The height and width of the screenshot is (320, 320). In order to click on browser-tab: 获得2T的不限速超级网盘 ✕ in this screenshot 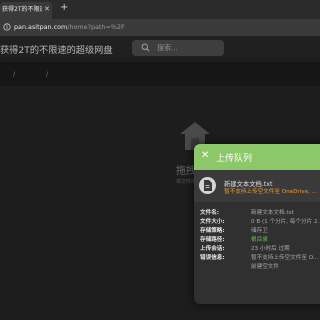, I will do `click(26, 10)`.